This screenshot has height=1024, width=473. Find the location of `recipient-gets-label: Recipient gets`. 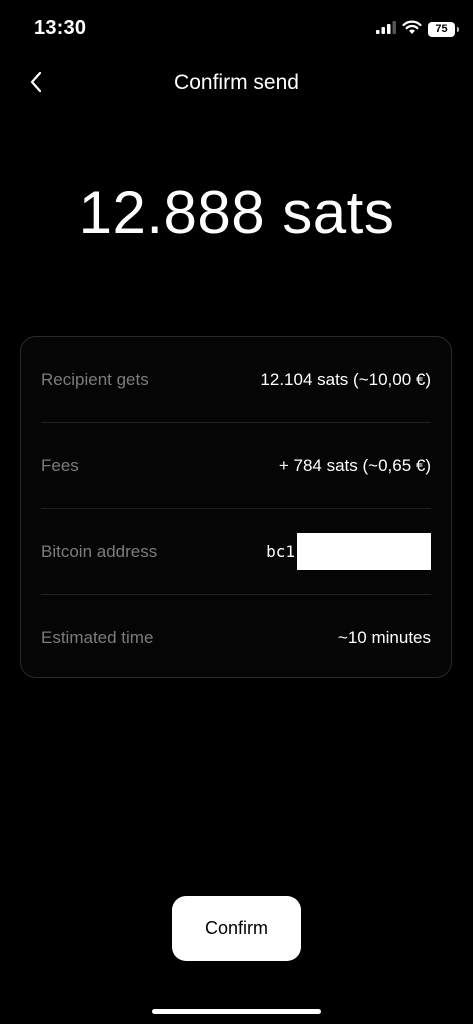

recipient-gets-label: Recipient gets is located at coordinates (95, 379).